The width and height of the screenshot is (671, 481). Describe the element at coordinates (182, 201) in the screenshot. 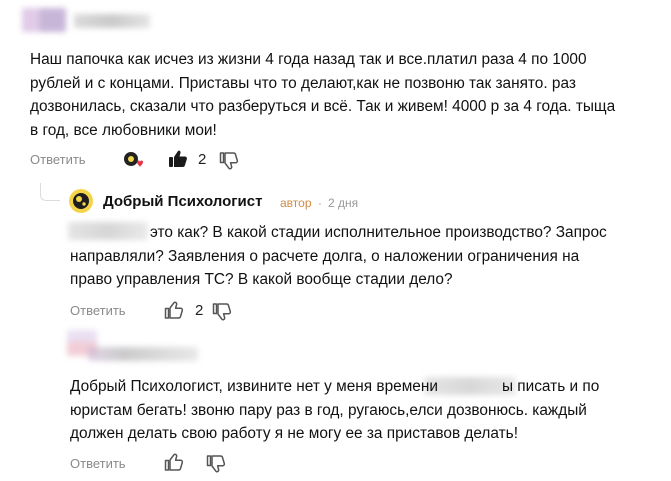

I see `author-name: Добрый Психологист` at that location.